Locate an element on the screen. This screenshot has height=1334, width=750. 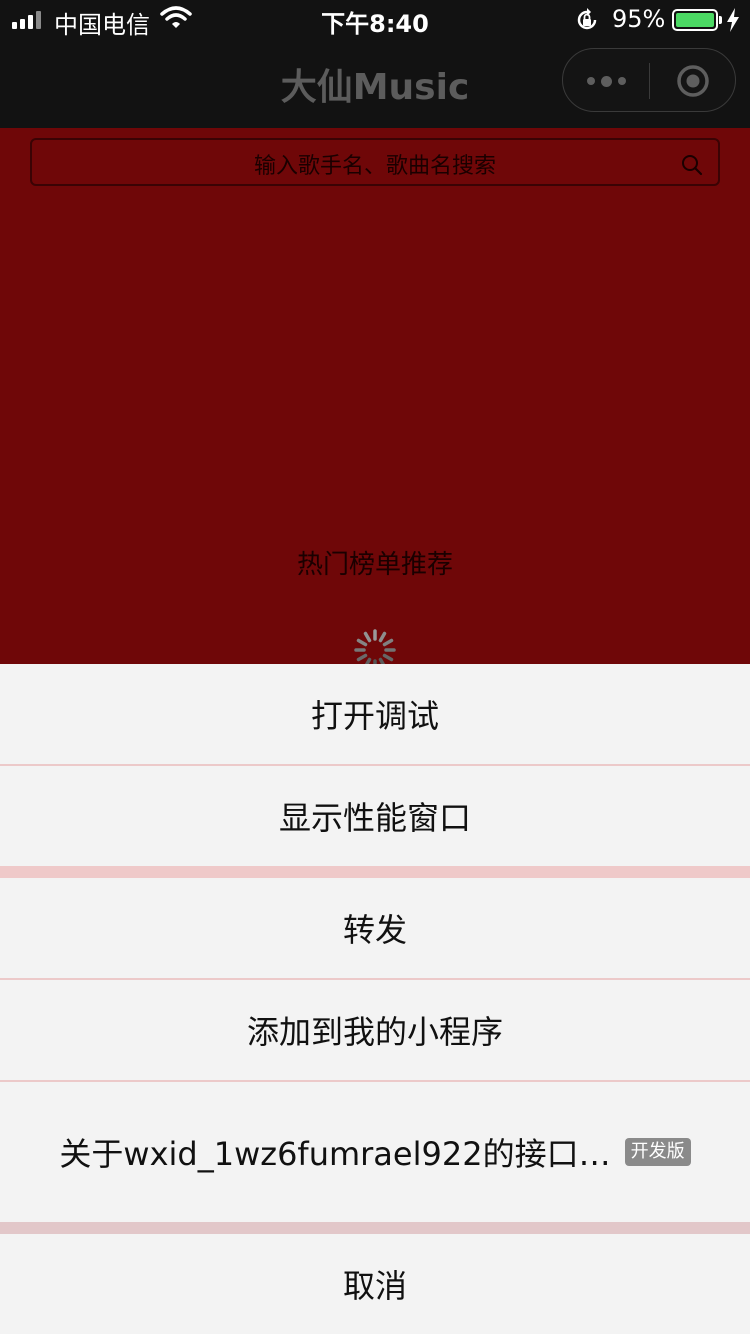
show-performance-label: 显示性能窗口 is located at coordinates (374, 818).